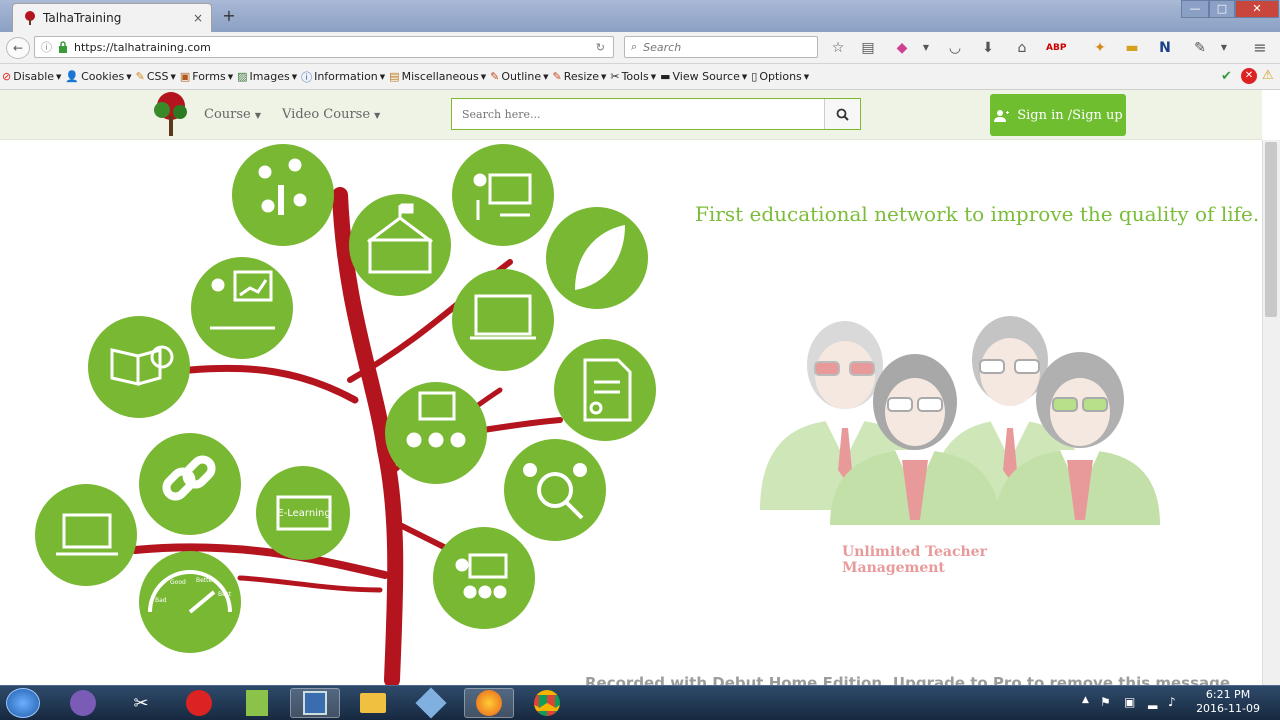 The height and width of the screenshot is (720, 1280). What do you see at coordinates (1070, 115) in the screenshot?
I see `sign-in-label: Sign in /Sign up` at bounding box center [1070, 115].